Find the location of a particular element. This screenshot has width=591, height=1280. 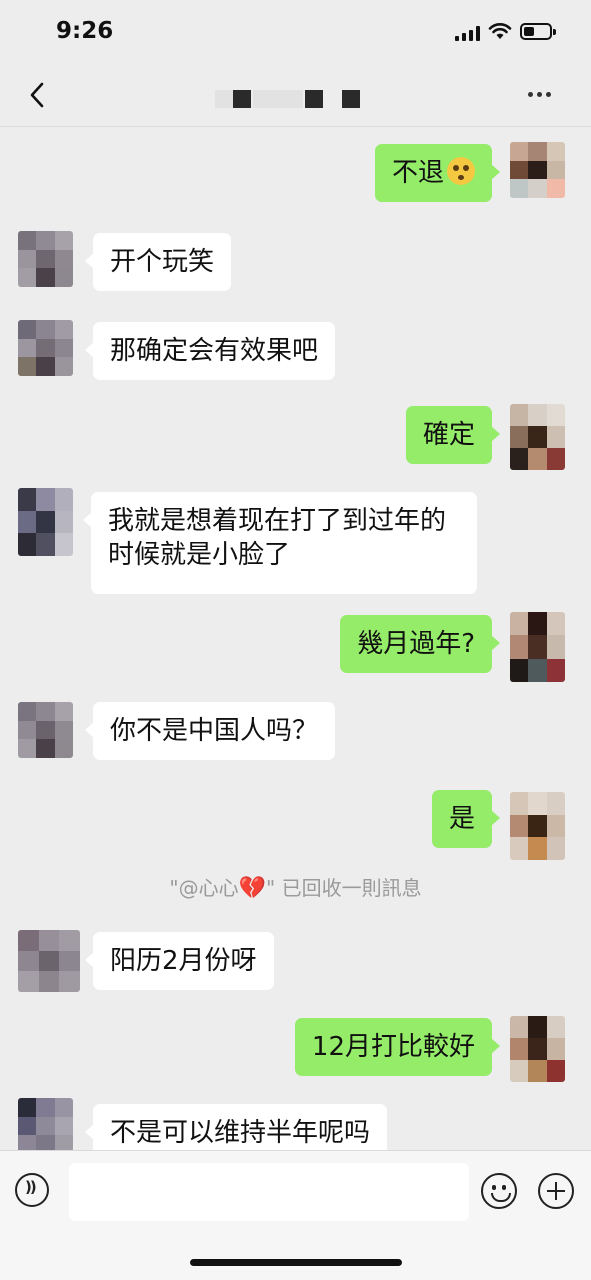

outgoing-message-bubble: 是 is located at coordinates (466, 819).